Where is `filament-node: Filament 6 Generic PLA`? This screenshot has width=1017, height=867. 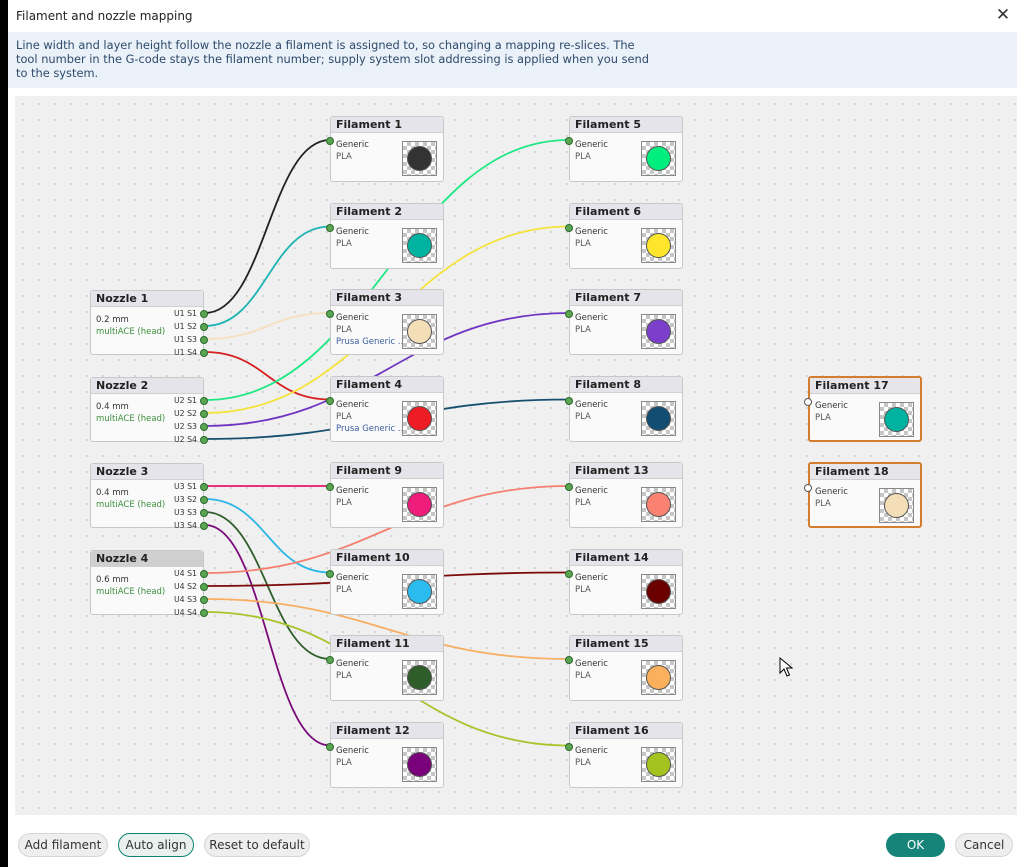 filament-node: Filament 6 Generic PLA is located at coordinates (624, 235).